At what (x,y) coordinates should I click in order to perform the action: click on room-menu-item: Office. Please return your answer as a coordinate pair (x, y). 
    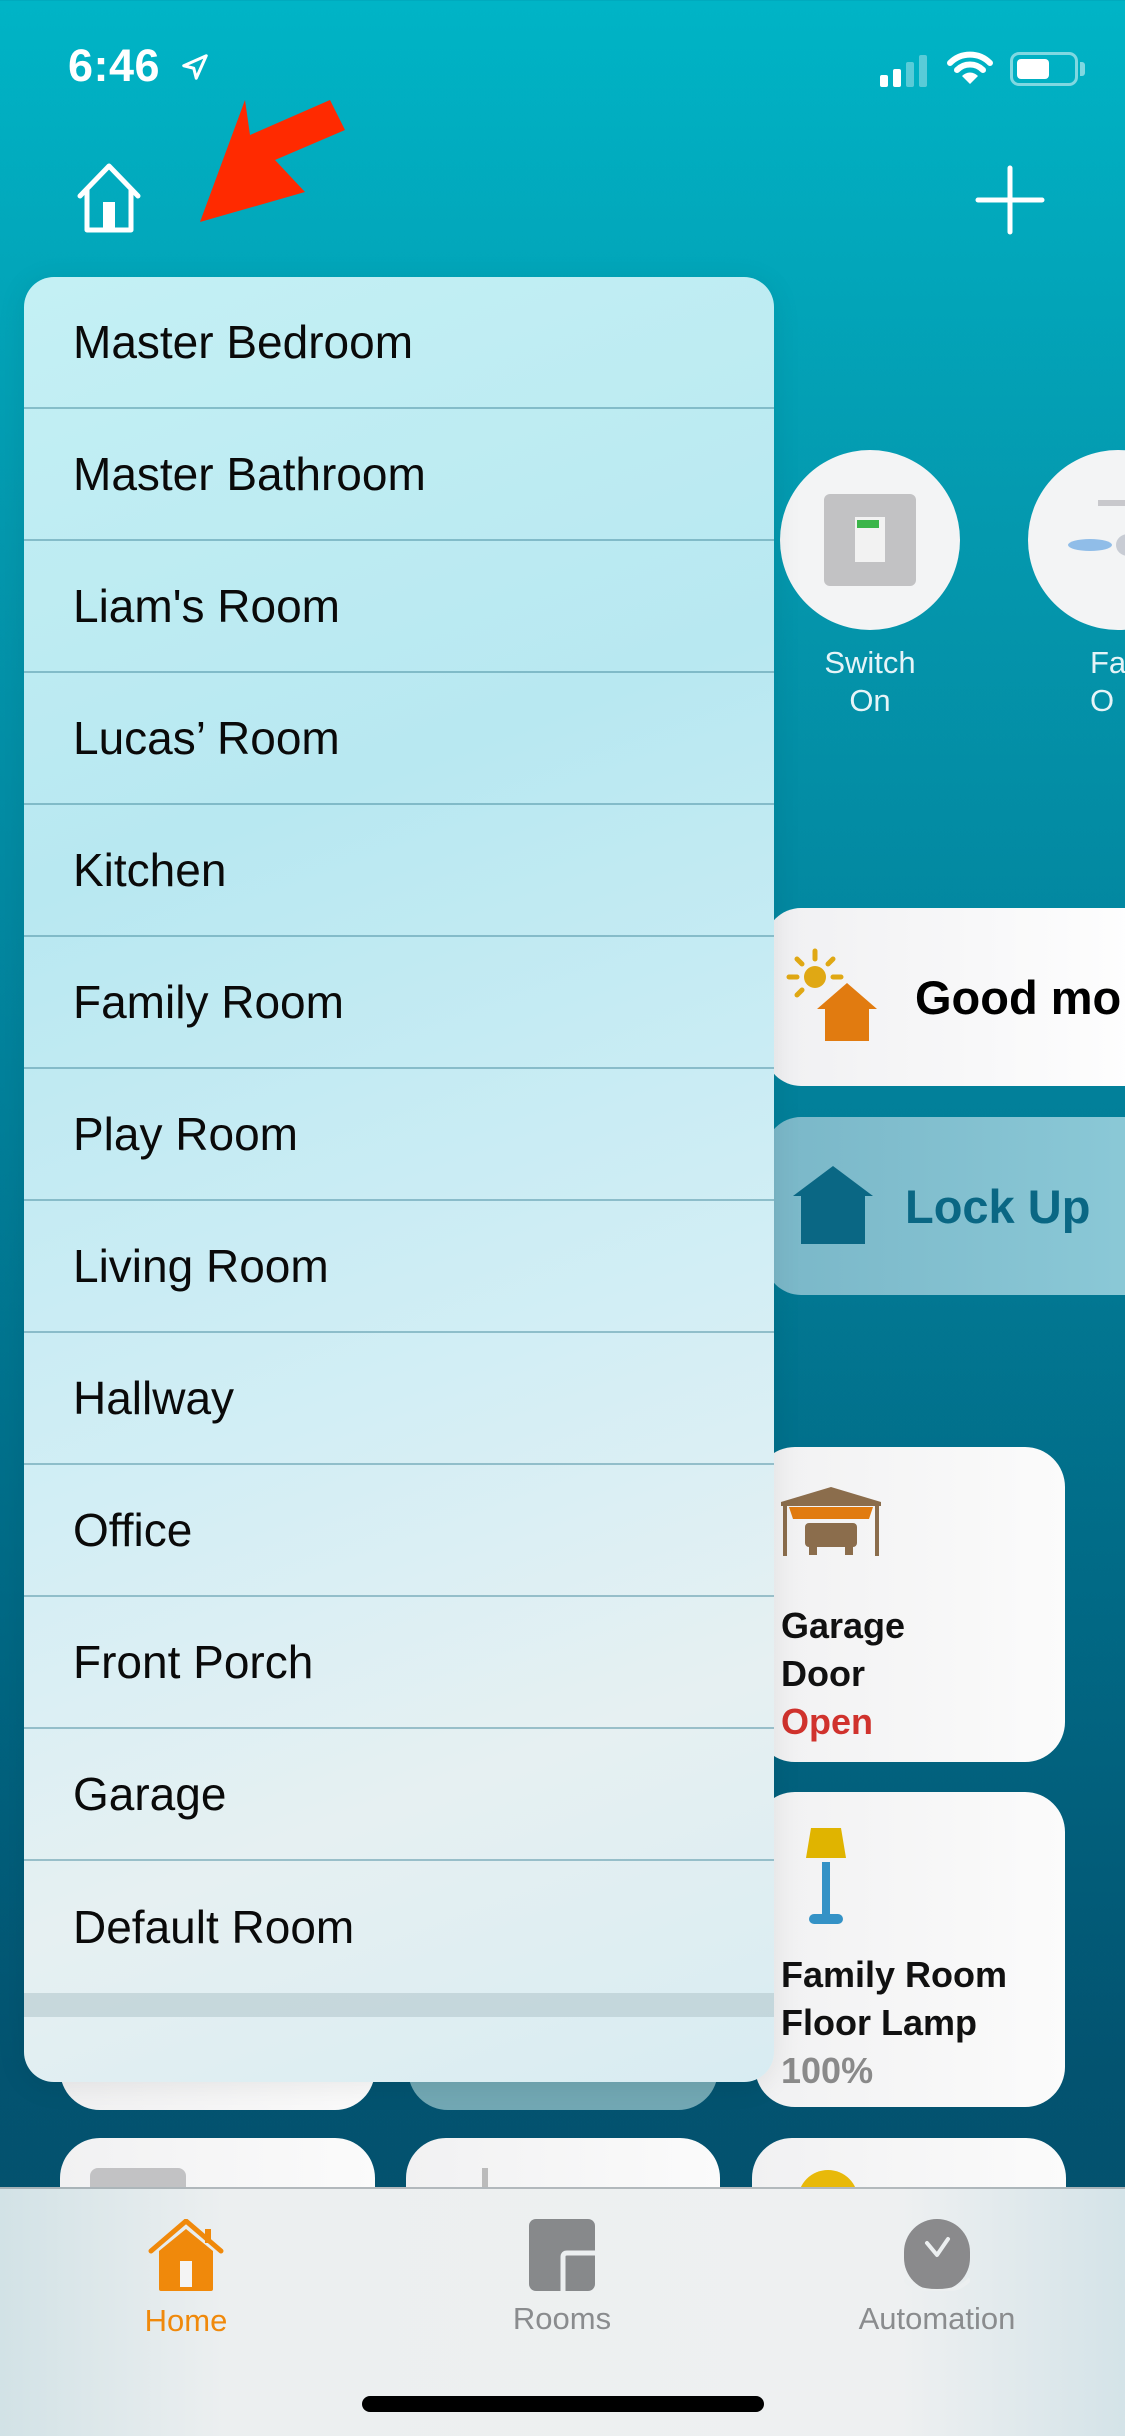
    Looking at the image, I should click on (399, 1531).